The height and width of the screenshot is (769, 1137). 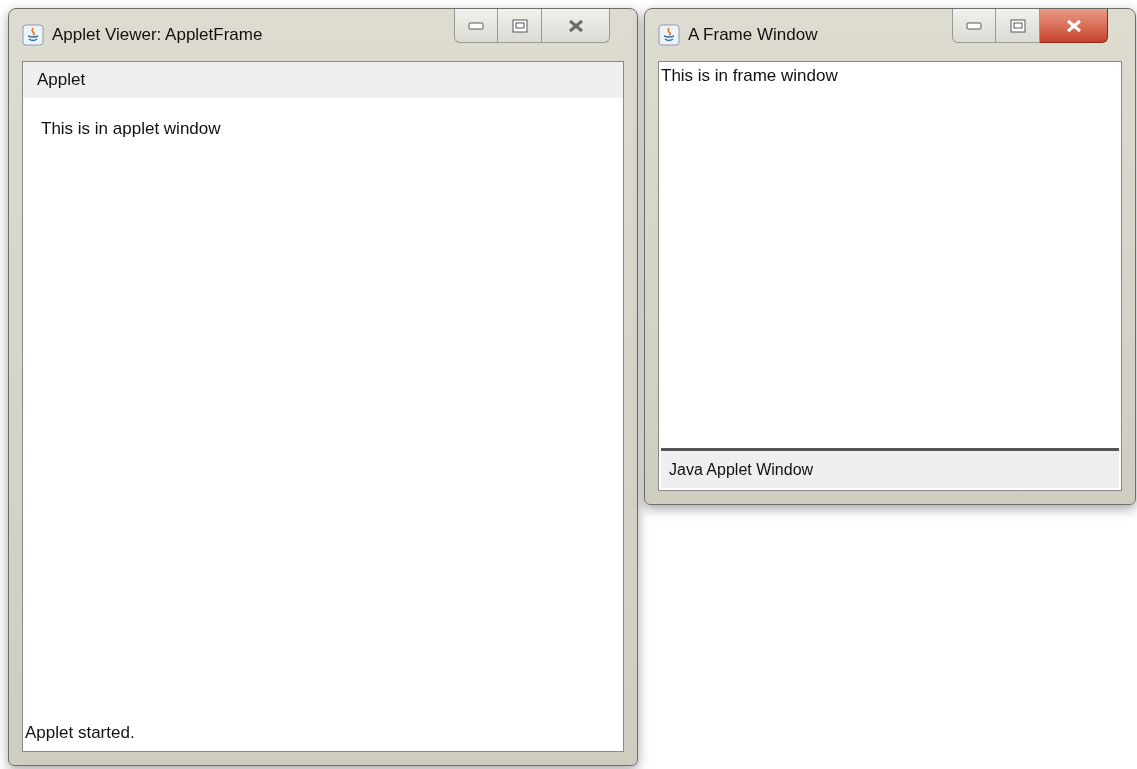 I want to click on status-bar: Java Applet Window, so click(x=890, y=468).